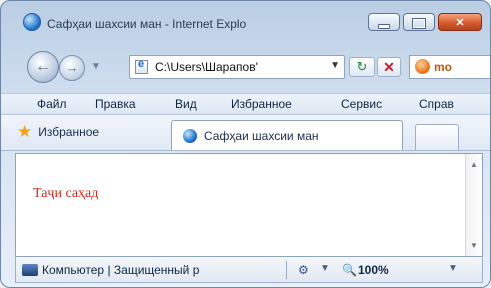  Describe the element at coordinates (52, 104) in the screenshot. I see `menu-file: Файл` at that location.